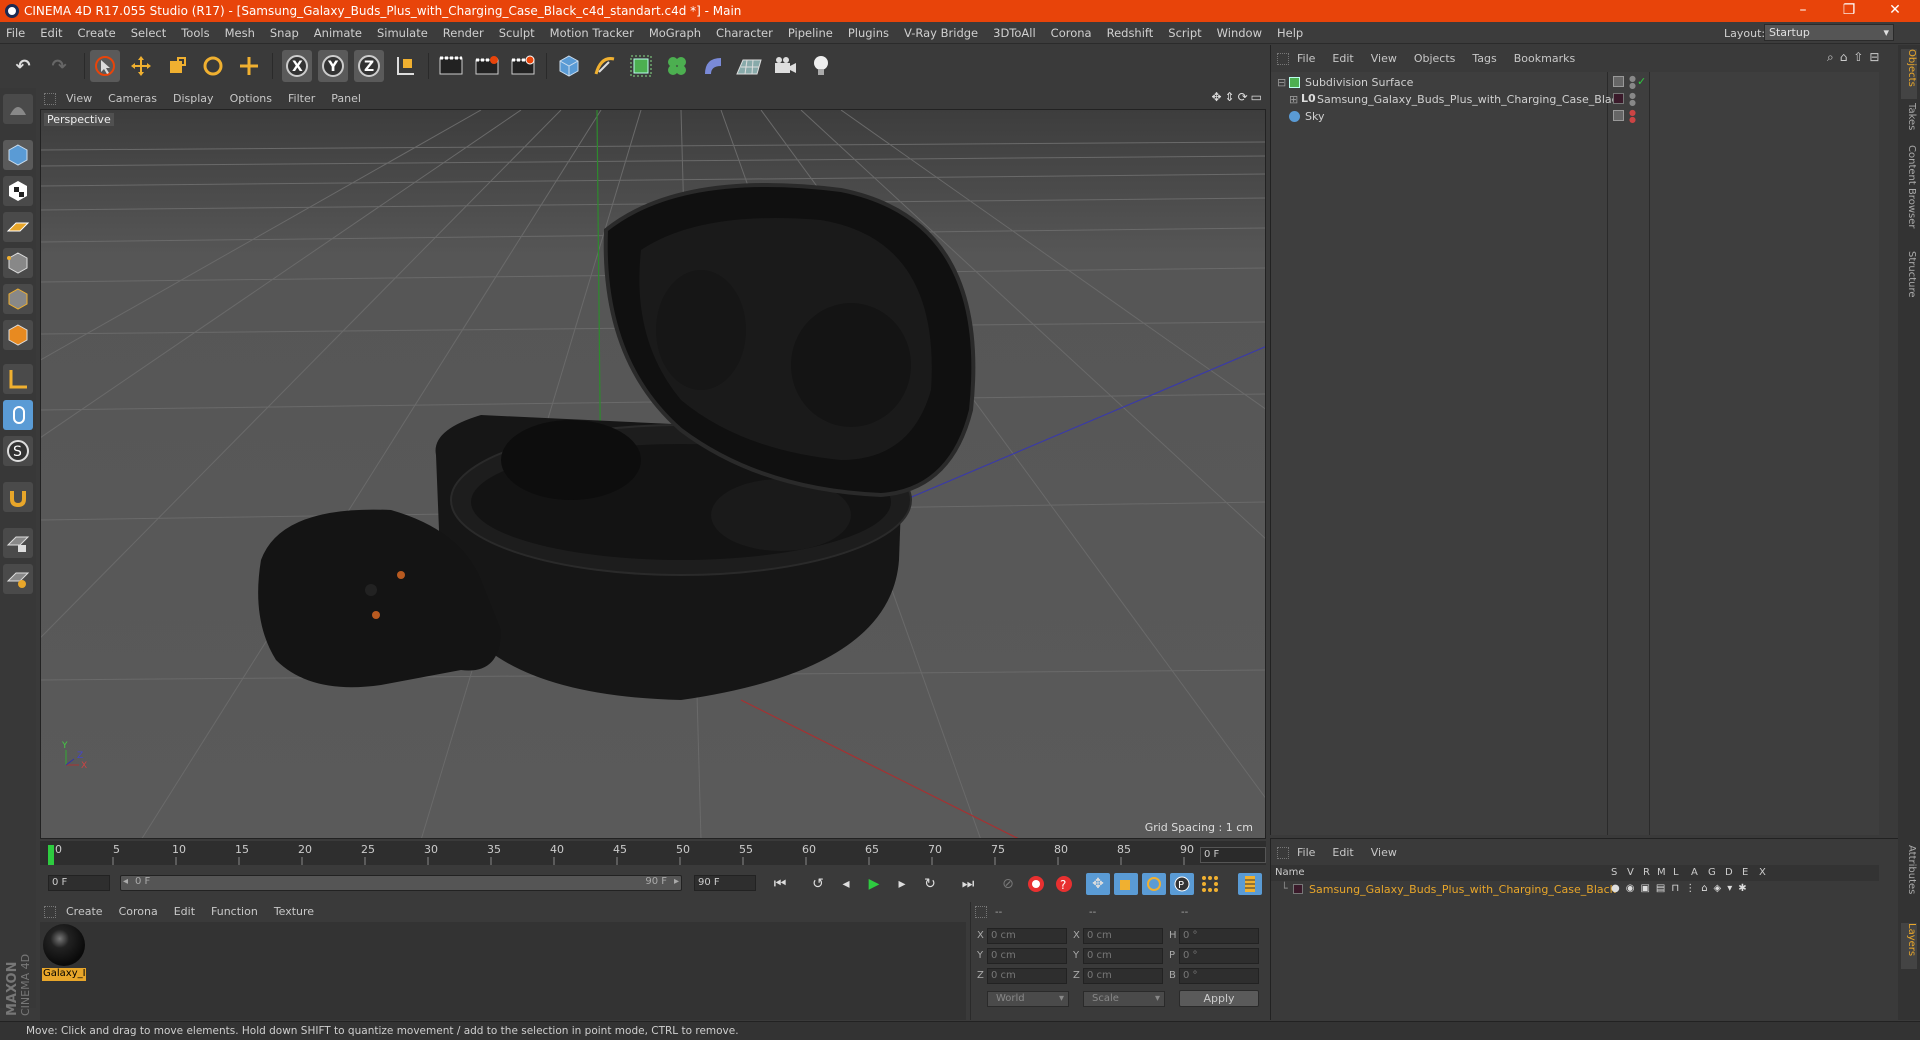 The height and width of the screenshot is (1040, 1920). I want to click on tab-objects: Objects, so click(1909, 74).